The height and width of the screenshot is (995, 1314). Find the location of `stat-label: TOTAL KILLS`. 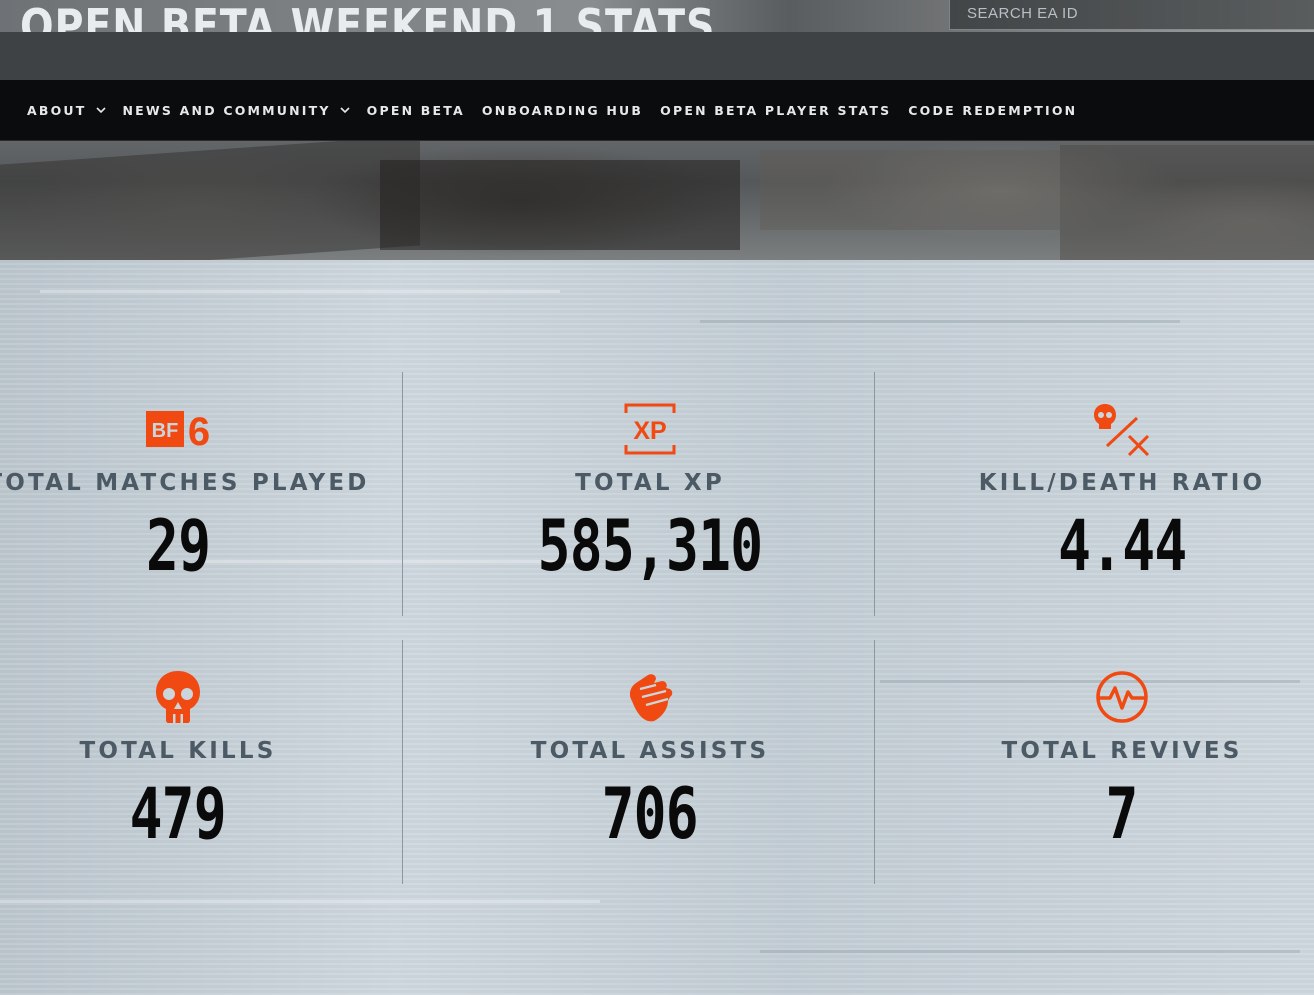

stat-label: TOTAL KILLS is located at coordinates (178, 751).